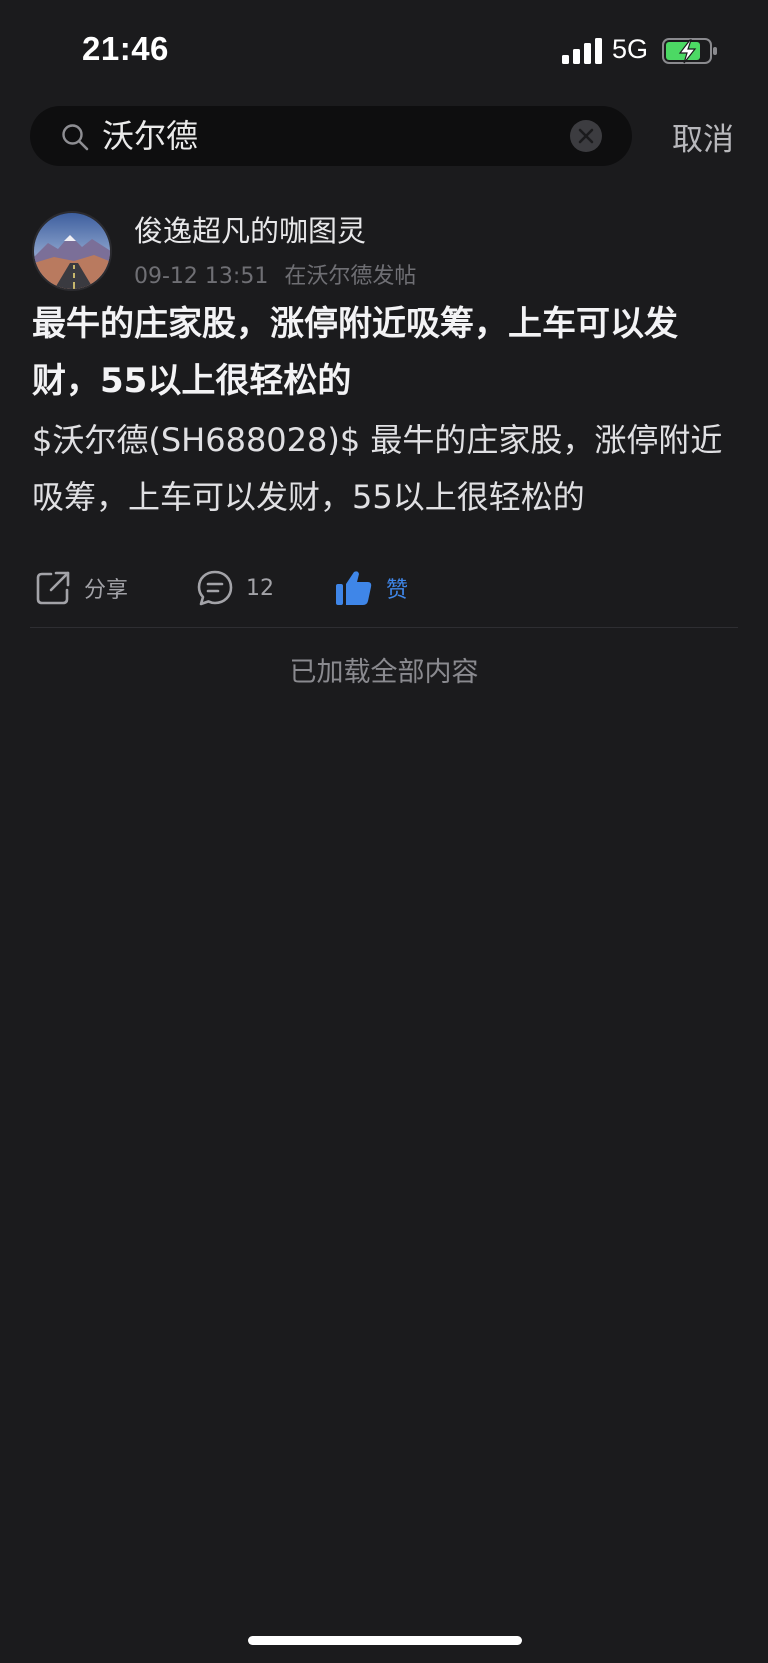  Describe the element at coordinates (53, 588) in the screenshot. I see `share-icon` at that location.